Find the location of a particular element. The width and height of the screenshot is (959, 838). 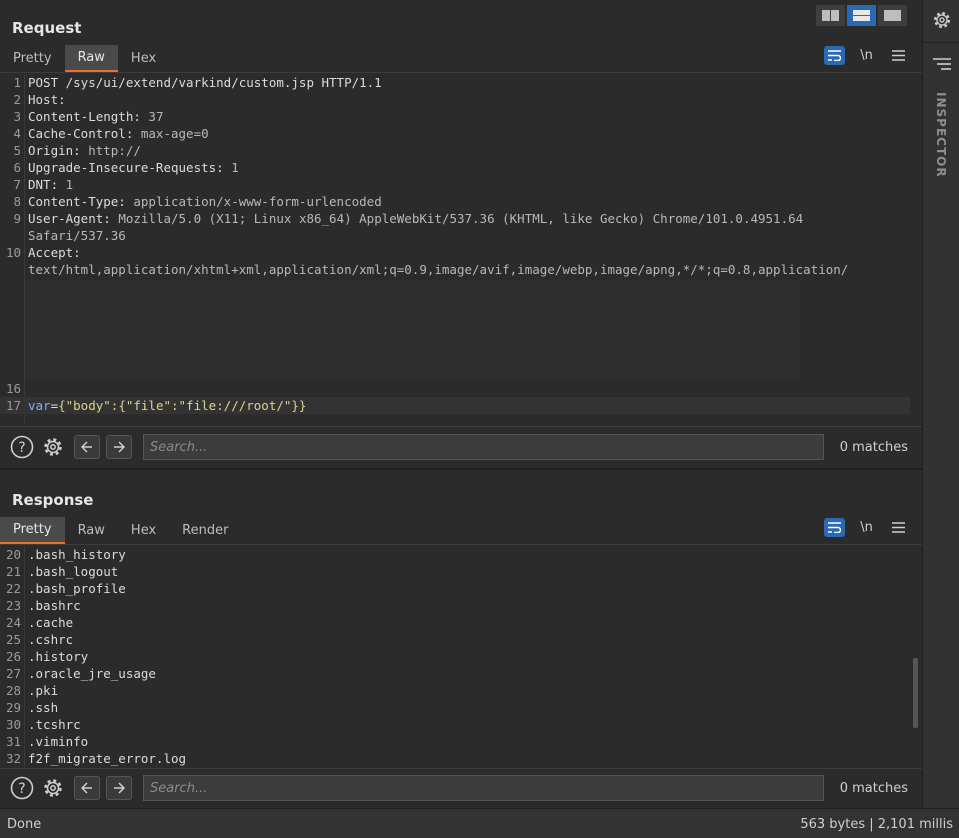

settings-button is located at coordinates (942, 20).